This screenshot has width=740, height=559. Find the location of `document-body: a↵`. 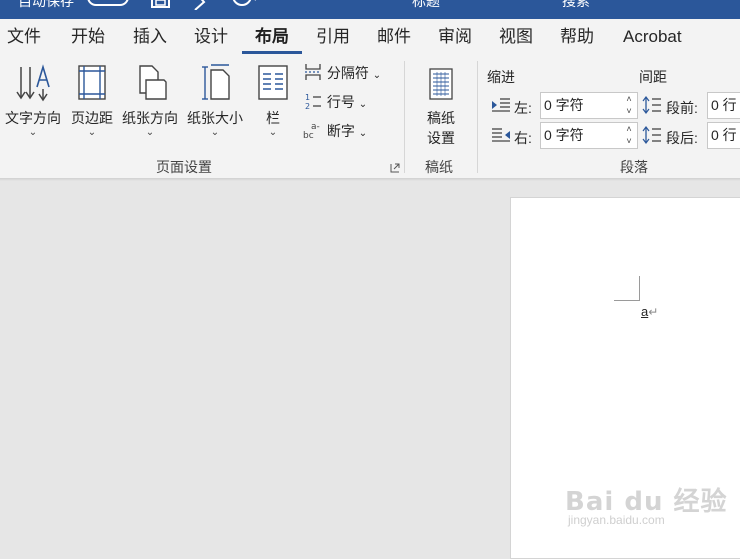

document-body: a↵ is located at coordinates (649, 311).